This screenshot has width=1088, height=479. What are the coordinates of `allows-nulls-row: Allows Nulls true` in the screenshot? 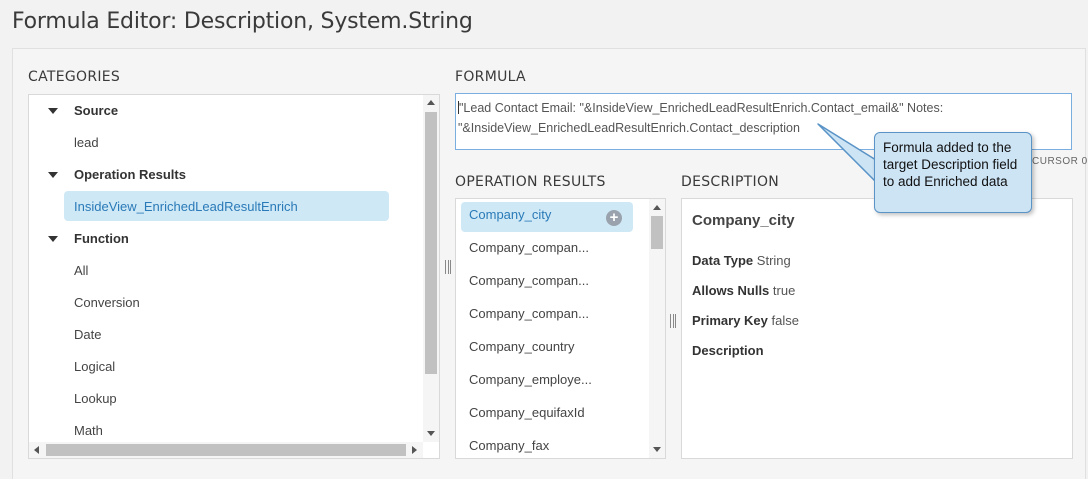 It's located at (743, 290).